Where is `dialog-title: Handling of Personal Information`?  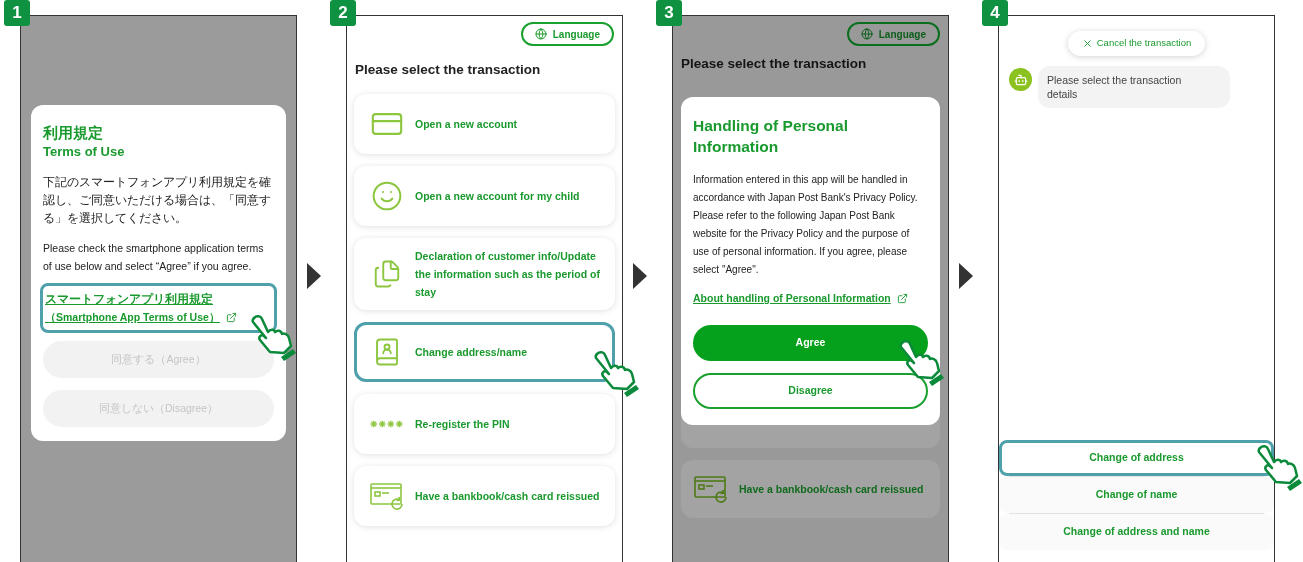
dialog-title: Handling of Personal Information is located at coordinates (771, 136).